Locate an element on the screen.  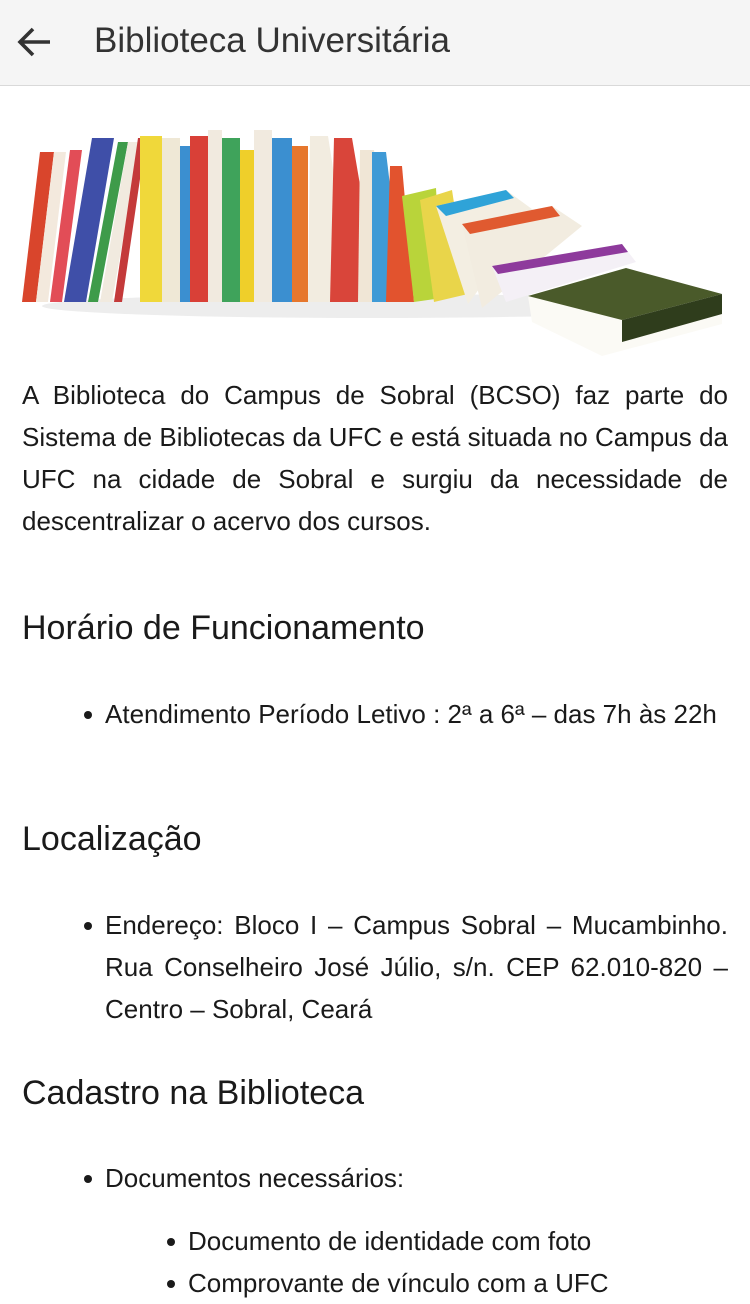
list-item: Comprovante de vínculo com a UFC is located at coordinates (447, 1283).